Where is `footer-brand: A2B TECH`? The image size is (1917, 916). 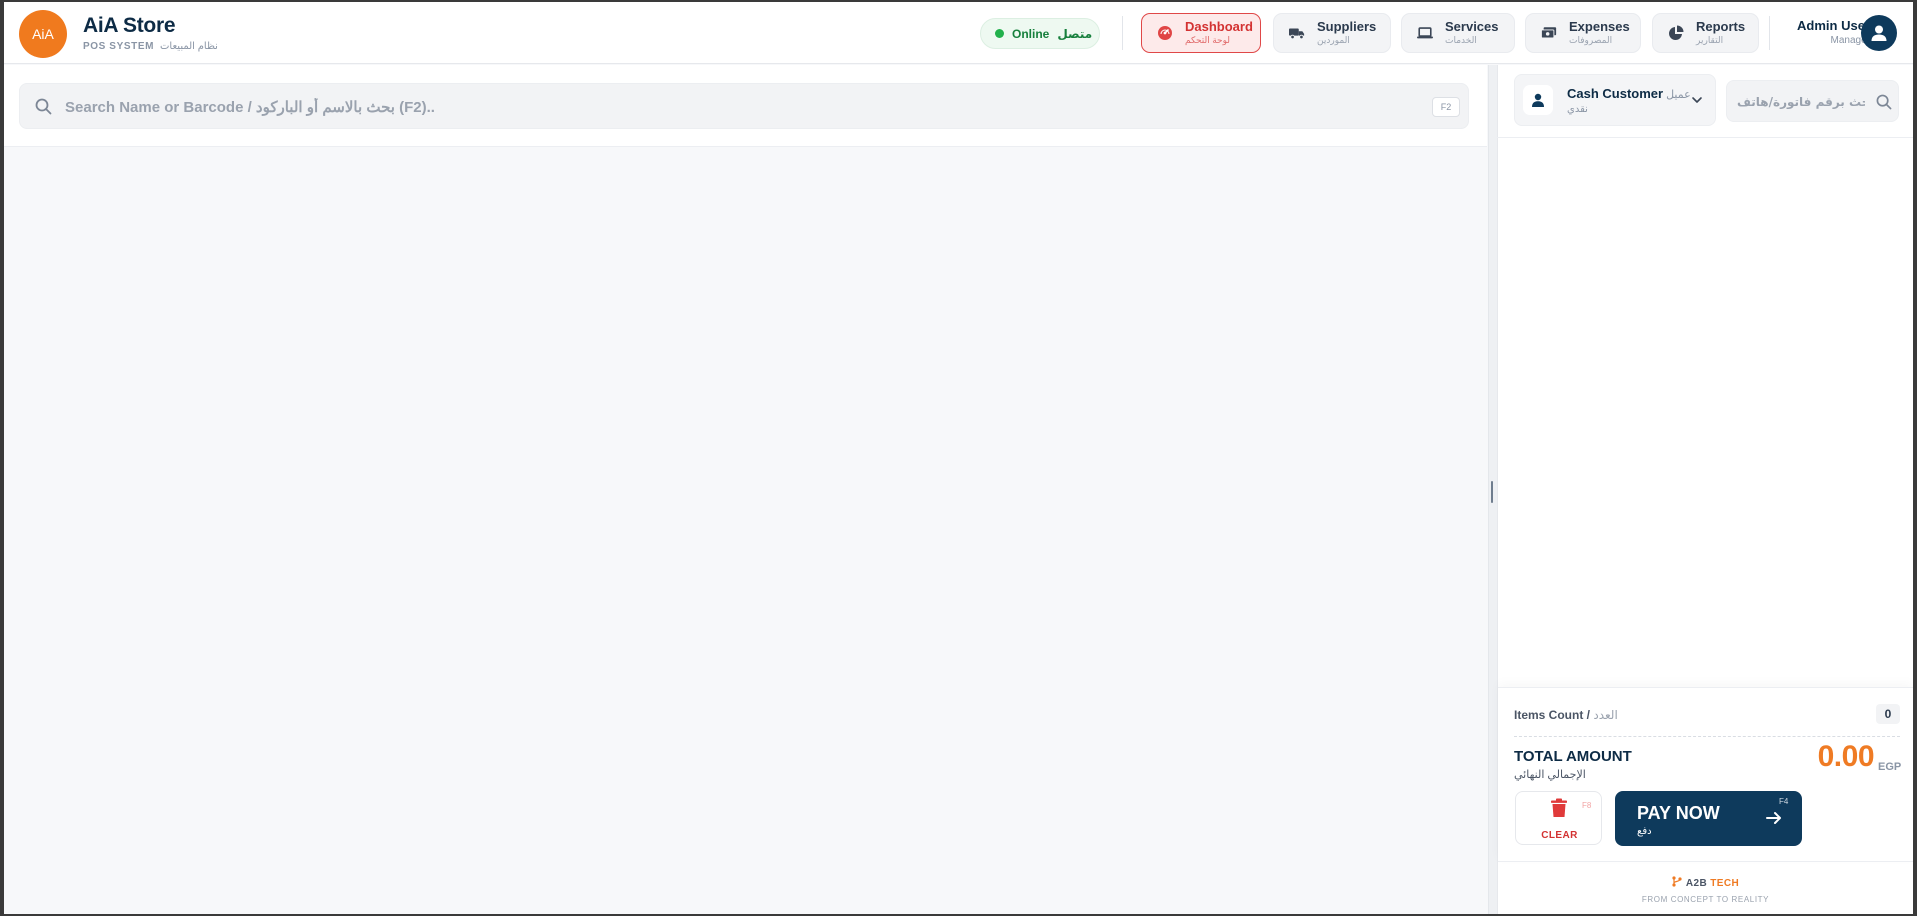
footer-brand: A2B TECH is located at coordinates (1705, 882).